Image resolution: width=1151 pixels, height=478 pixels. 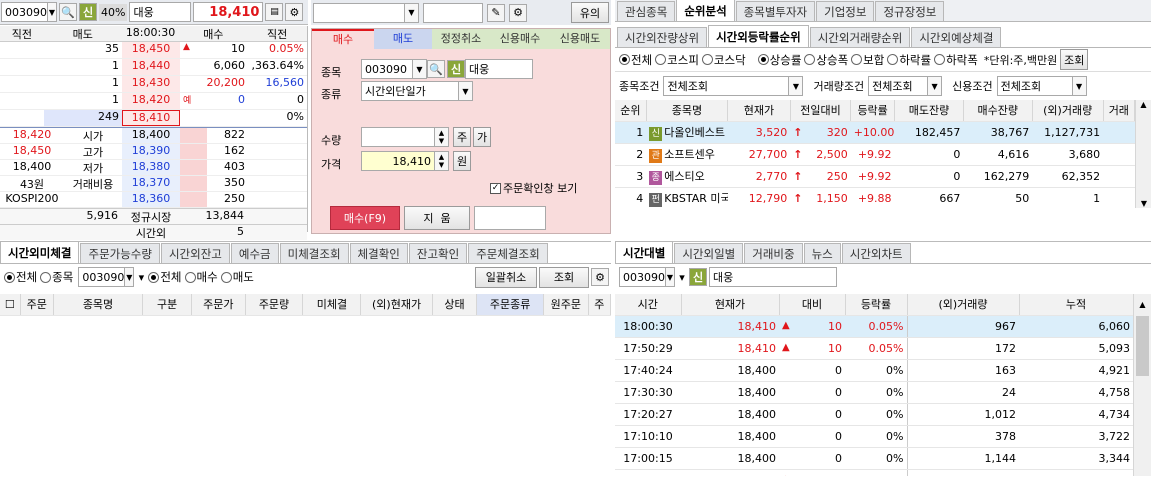 I want to click on tab-unfilled-5: 체결확인, so click(x=378, y=253).